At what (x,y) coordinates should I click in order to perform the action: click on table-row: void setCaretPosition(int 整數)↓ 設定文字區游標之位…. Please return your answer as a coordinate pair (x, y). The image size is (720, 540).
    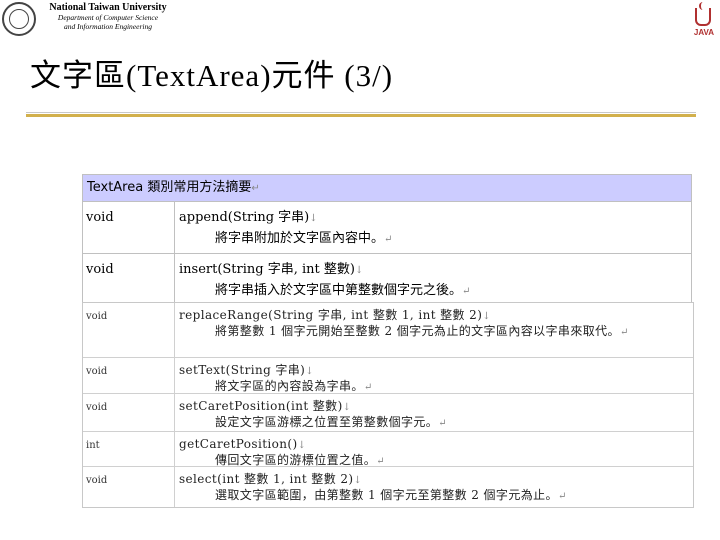
    Looking at the image, I should click on (388, 413).